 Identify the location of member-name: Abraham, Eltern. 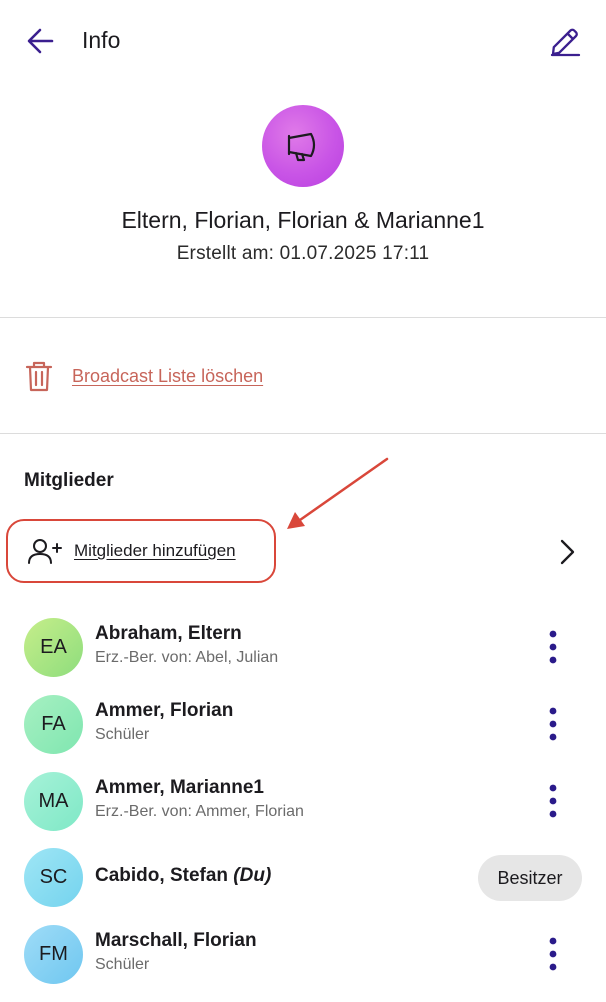
(168, 633).